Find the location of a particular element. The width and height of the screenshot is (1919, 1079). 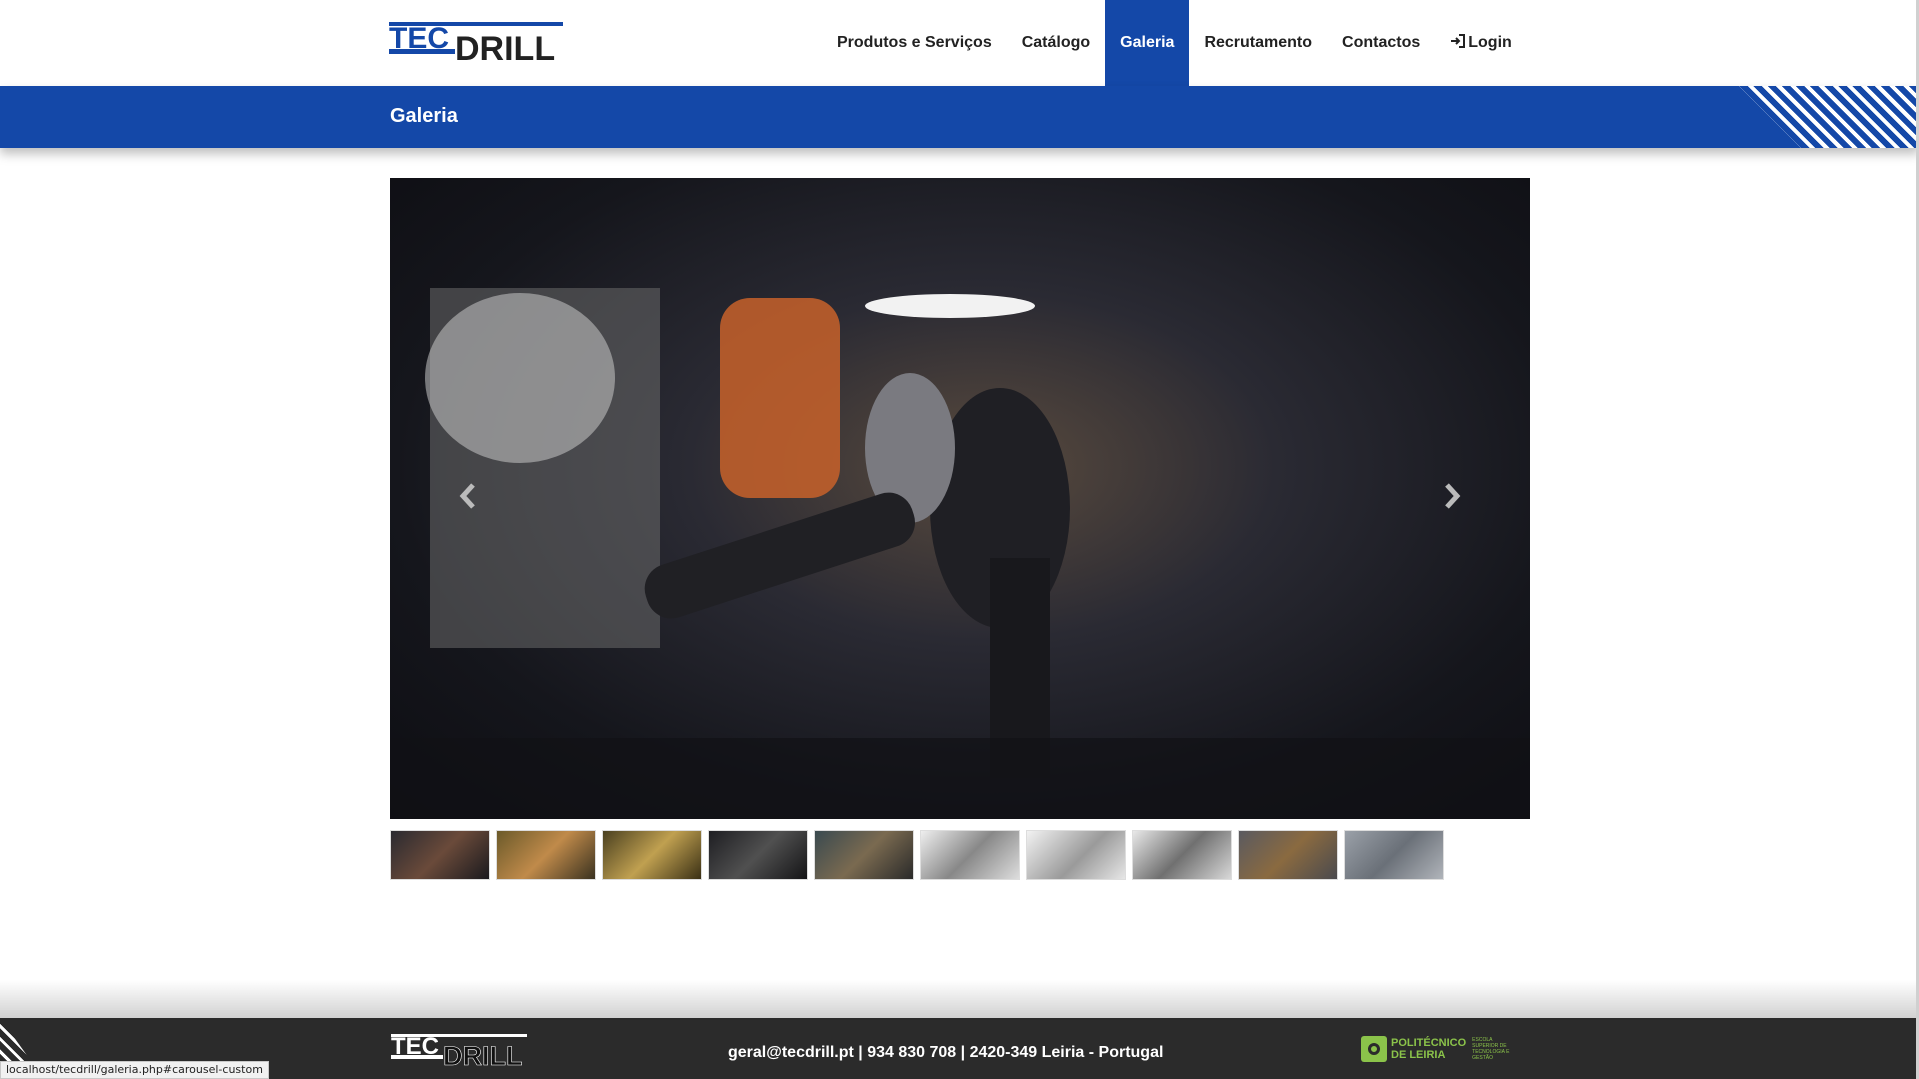

page-title: Galeria is located at coordinates (424, 116).